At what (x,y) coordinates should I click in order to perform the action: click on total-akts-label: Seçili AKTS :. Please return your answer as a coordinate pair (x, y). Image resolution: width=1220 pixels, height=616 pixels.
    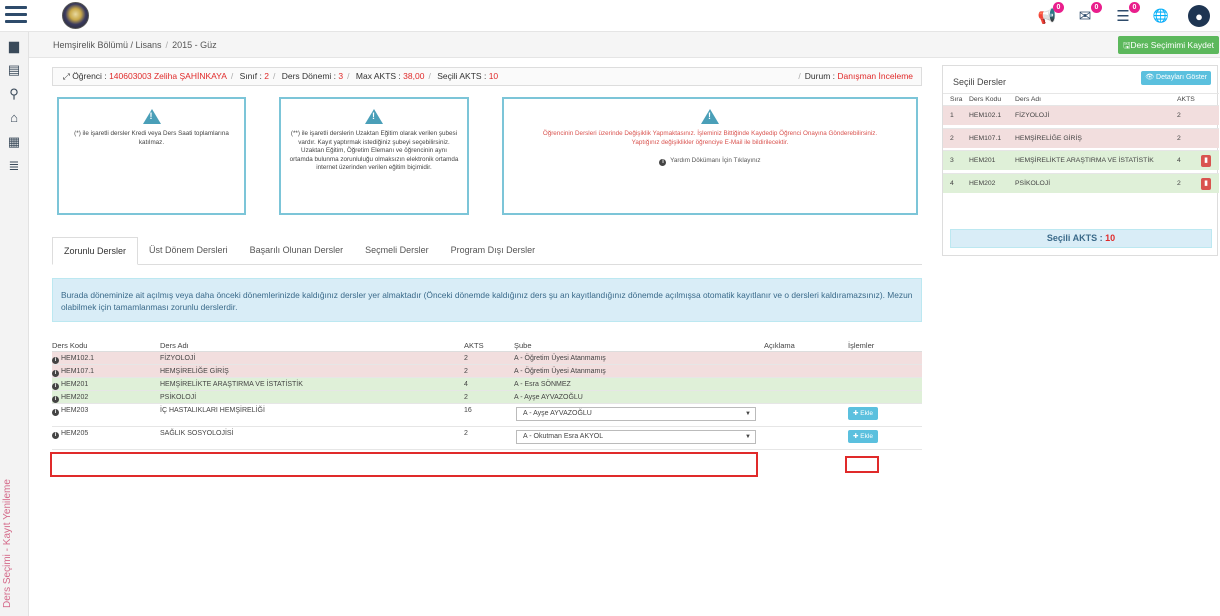
    Looking at the image, I should click on (1074, 238).